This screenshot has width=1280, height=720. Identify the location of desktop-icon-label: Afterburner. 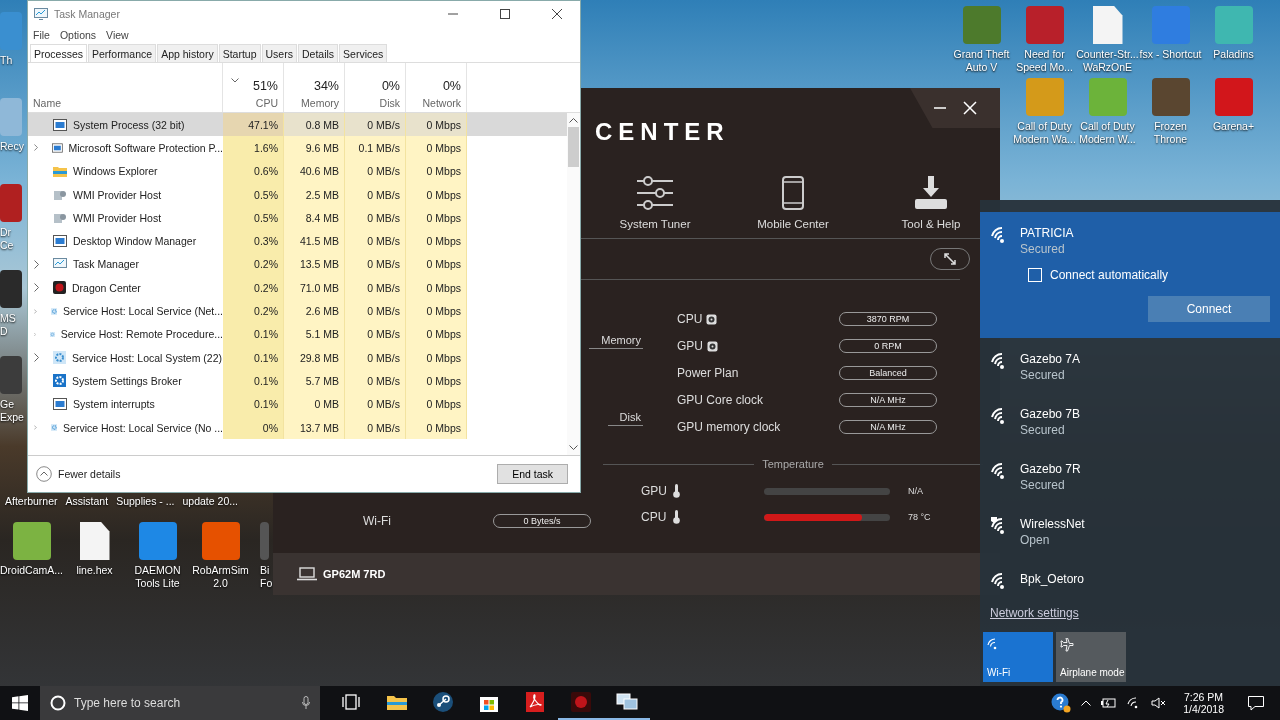
(31, 501).